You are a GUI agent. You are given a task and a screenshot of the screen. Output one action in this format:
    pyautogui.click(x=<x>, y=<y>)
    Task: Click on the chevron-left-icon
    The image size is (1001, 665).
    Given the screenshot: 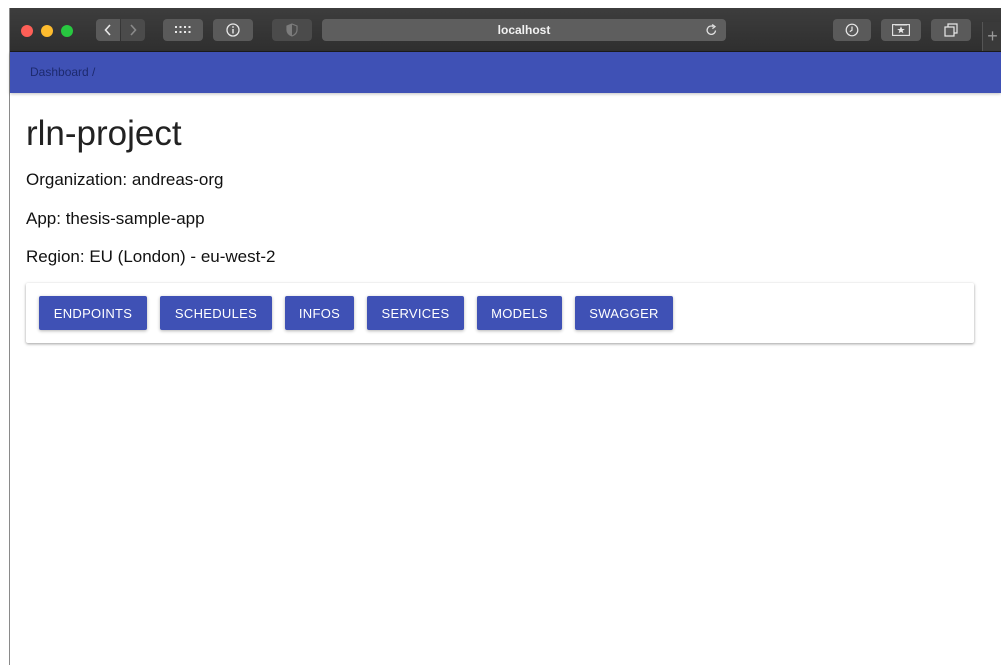 What is the action you would take?
    pyautogui.click(x=108, y=30)
    